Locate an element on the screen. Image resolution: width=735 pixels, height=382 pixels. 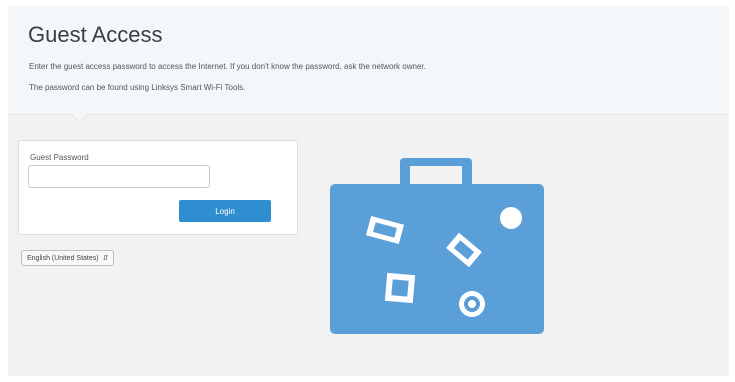
language-select: English (United States) ⇵ is located at coordinates (68, 258).